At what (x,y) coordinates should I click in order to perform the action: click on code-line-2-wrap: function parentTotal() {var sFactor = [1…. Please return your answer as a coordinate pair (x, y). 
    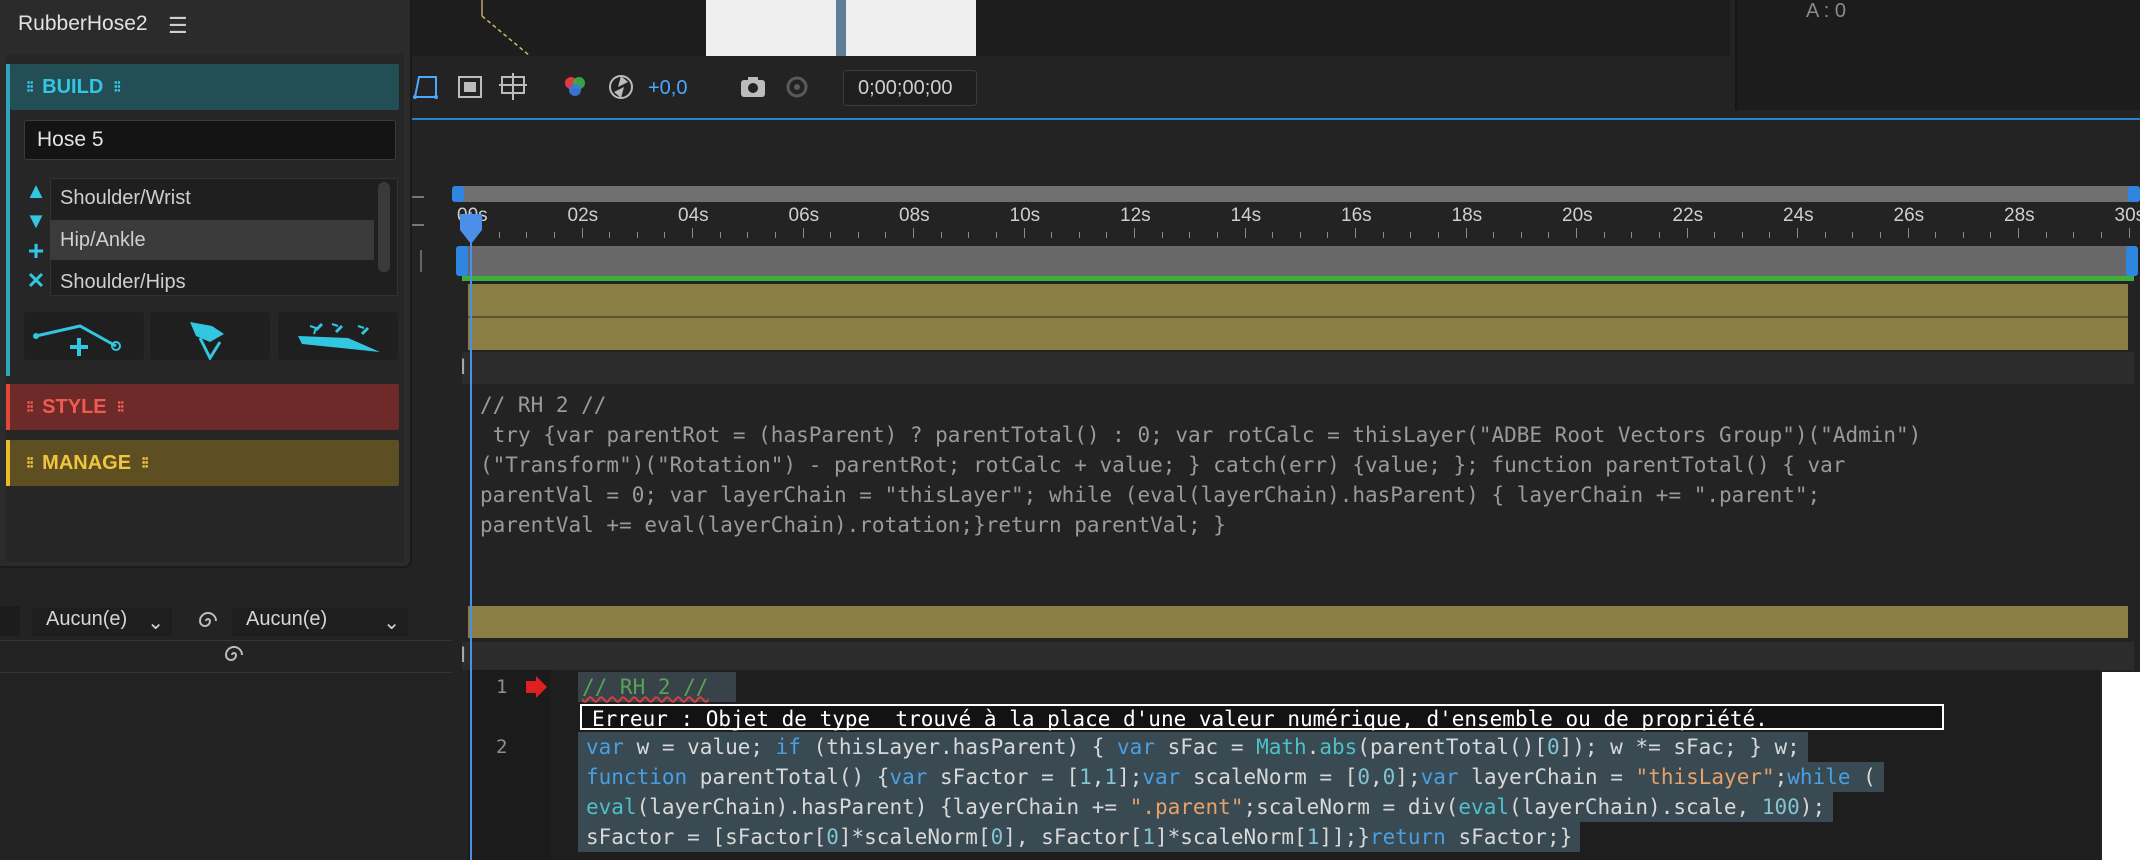
    Looking at the image, I should click on (1231, 777).